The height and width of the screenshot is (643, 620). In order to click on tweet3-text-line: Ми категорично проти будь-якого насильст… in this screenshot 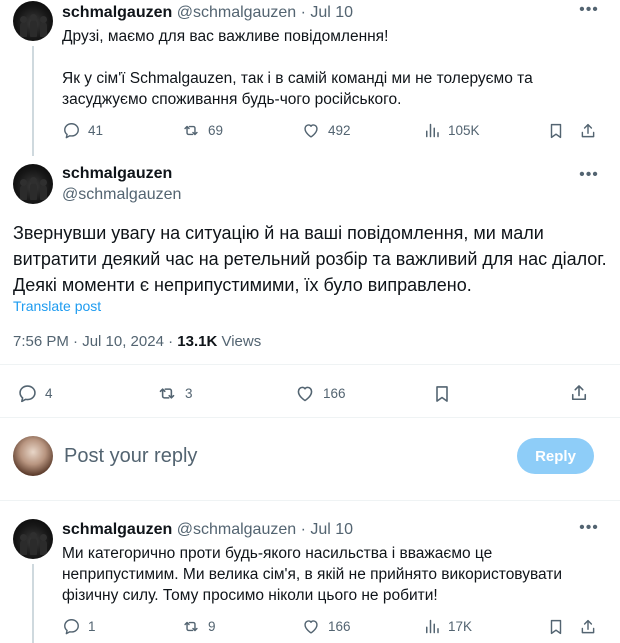, I will do `click(277, 553)`.